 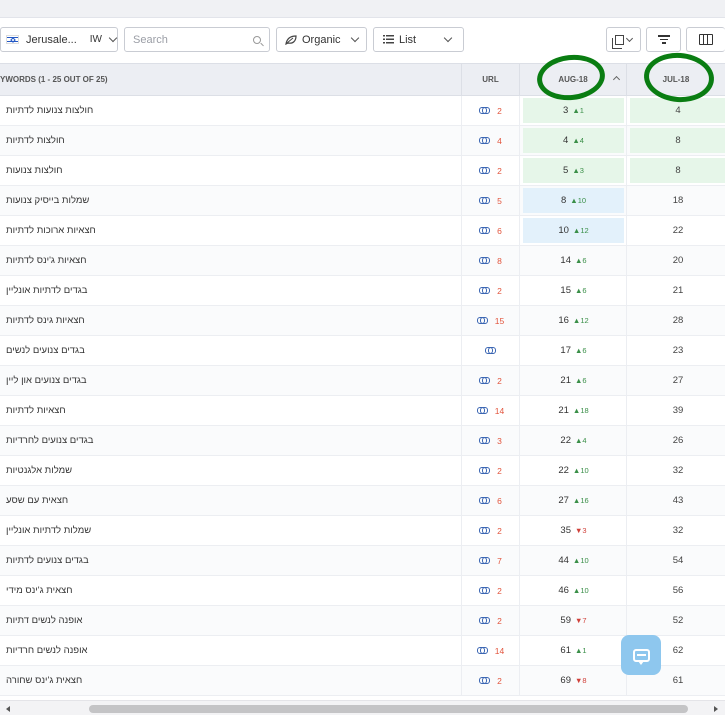 What do you see at coordinates (230, 590) in the screenshot?
I see `keyword-cell: חצאית ג'ינס מידי` at bounding box center [230, 590].